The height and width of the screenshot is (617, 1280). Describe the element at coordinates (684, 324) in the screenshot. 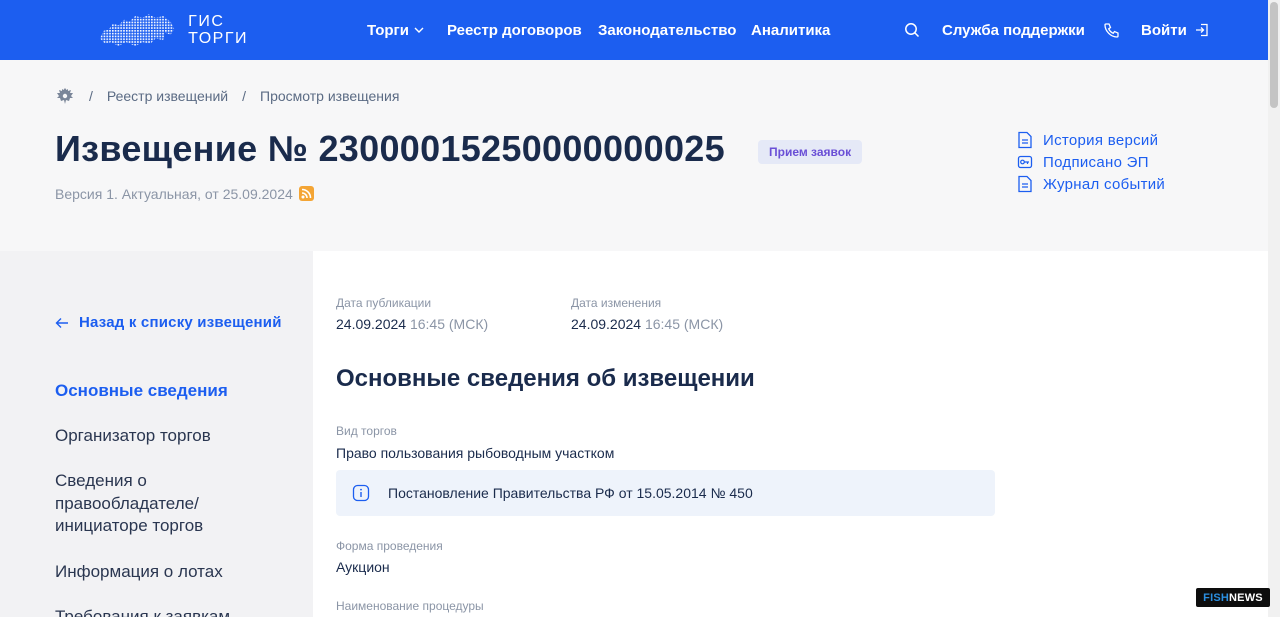

I see `modified-time: 16:45 (МСК)` at that location.